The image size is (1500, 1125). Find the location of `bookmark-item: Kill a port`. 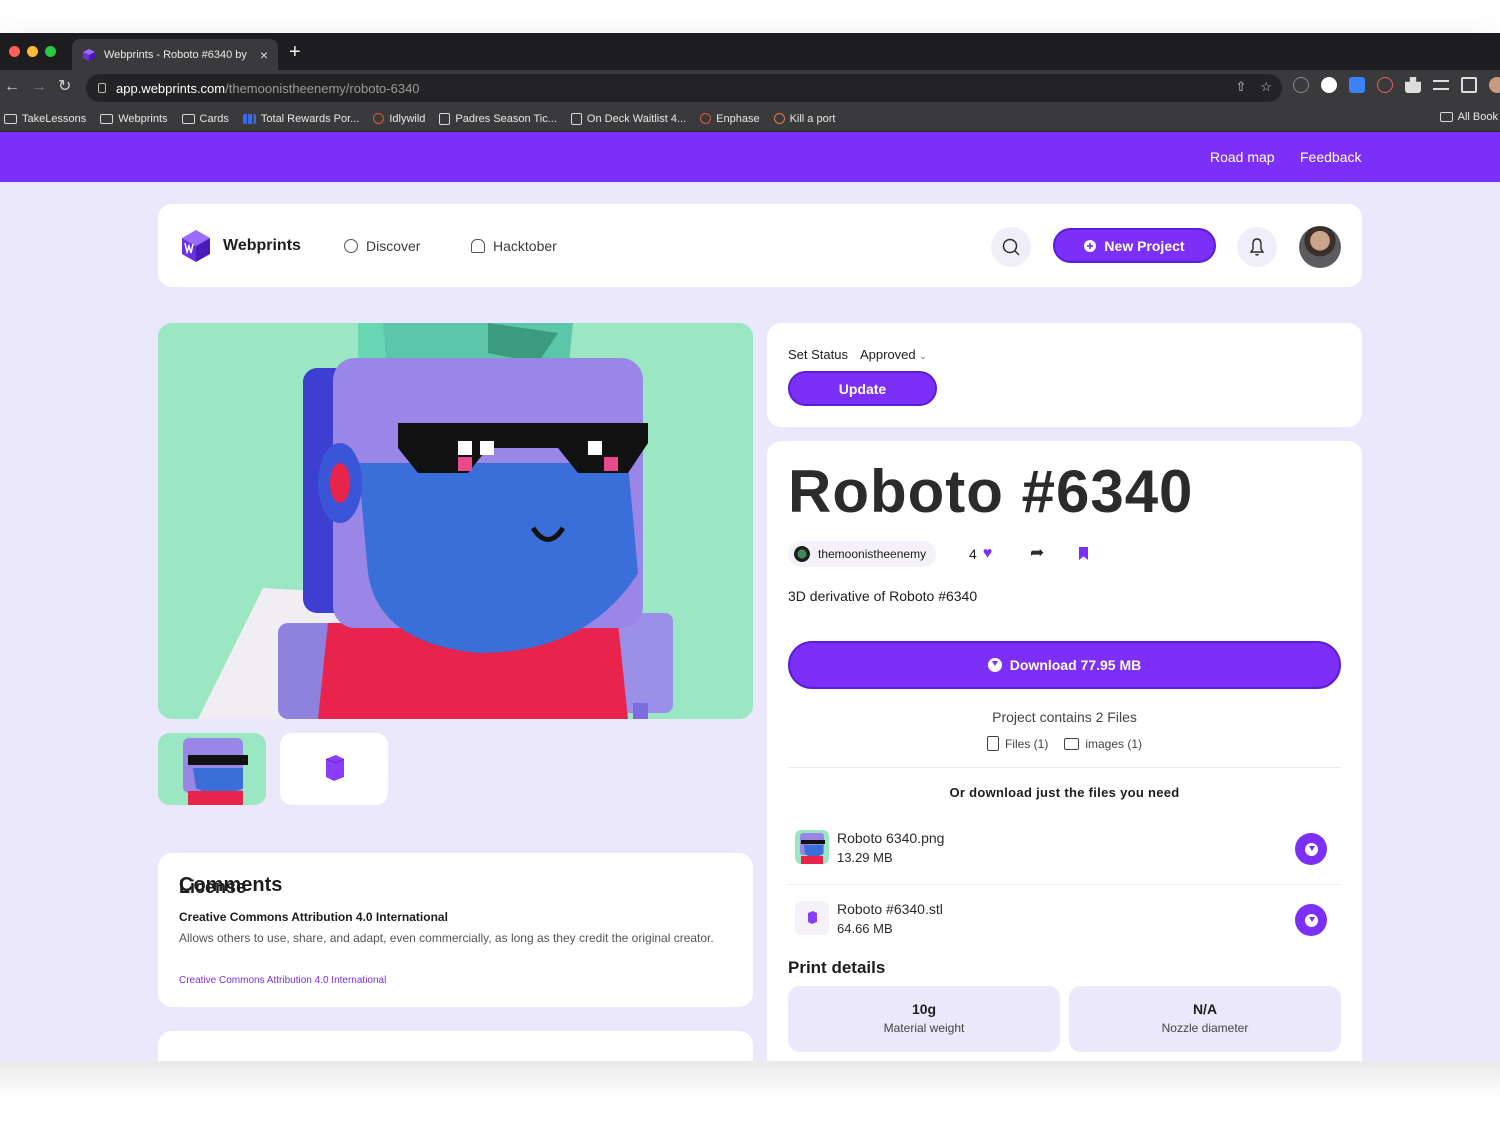

bookmark-item: Kill a port is located at coordinates (804, 119).